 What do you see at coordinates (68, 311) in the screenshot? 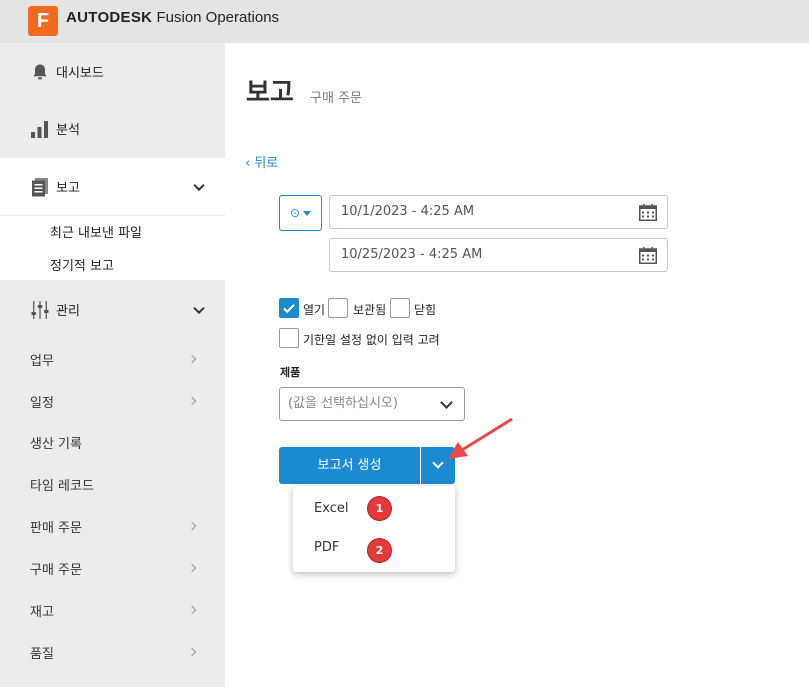
I see `sidebar-label-manage: 관리` at bounding box center [68, 311].